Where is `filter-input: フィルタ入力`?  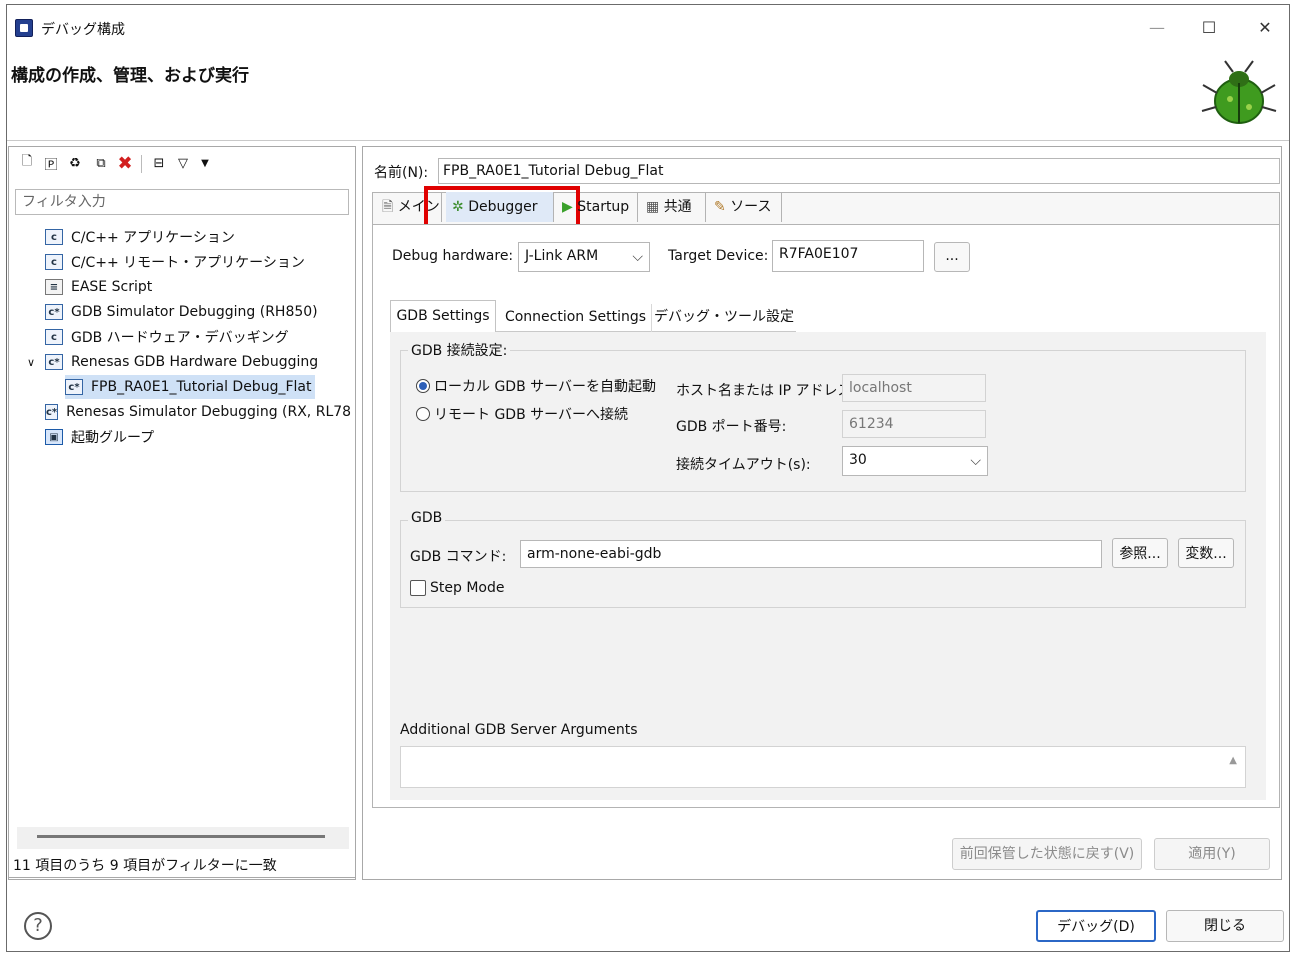 filter-input: フィルタ入力 is located at coordinates (182, 202).